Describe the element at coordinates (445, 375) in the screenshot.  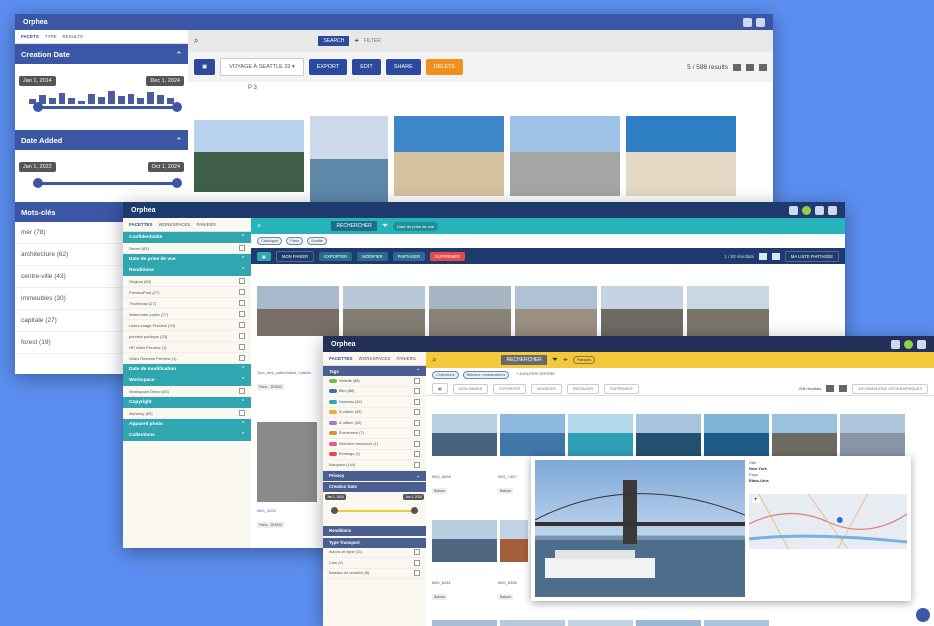
I see `filter-chip: Collections` at that location.